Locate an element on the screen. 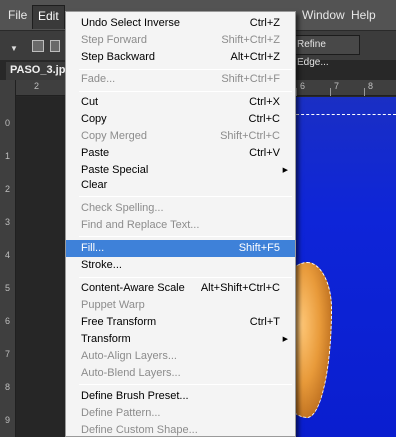 The width and height of the screenshot is (396, 437). menu-item-label: Cut is located at coordinates (90, 102).